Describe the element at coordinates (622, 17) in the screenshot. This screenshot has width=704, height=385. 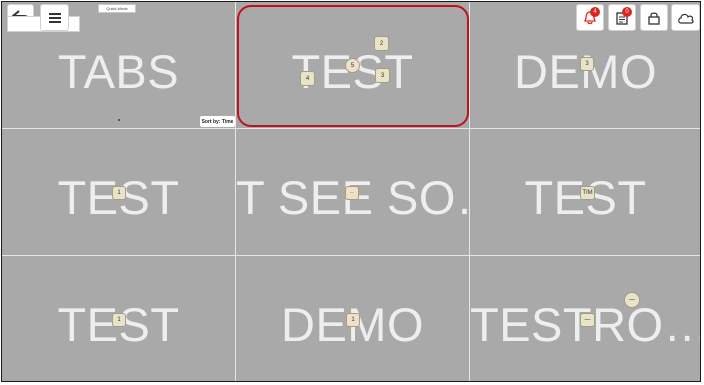
I see `tasks-button: 0` at that location.